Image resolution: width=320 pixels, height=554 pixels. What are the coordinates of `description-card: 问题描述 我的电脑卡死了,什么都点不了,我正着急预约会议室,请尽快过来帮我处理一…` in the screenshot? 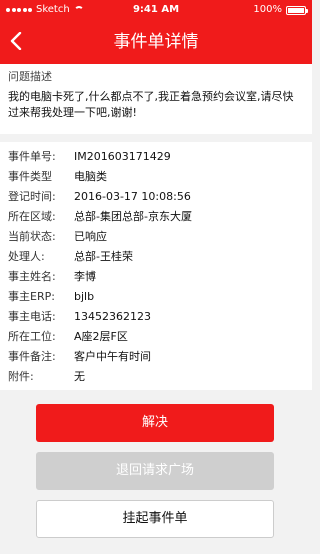 It's located at (156, 99).